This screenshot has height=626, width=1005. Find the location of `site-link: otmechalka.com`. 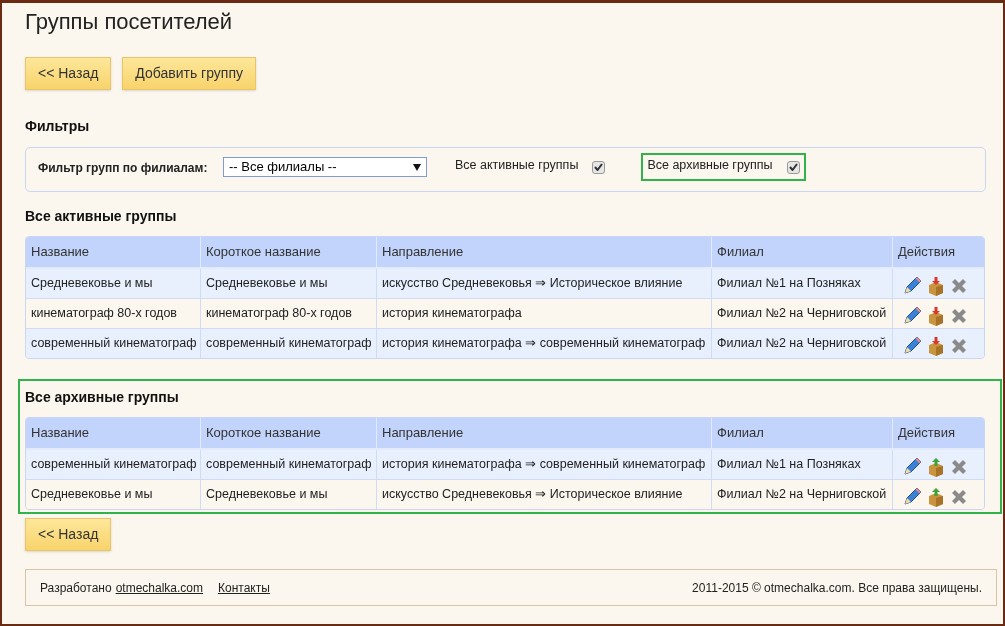

site-link: otmechalka.com is located at coordinates (159, 587).